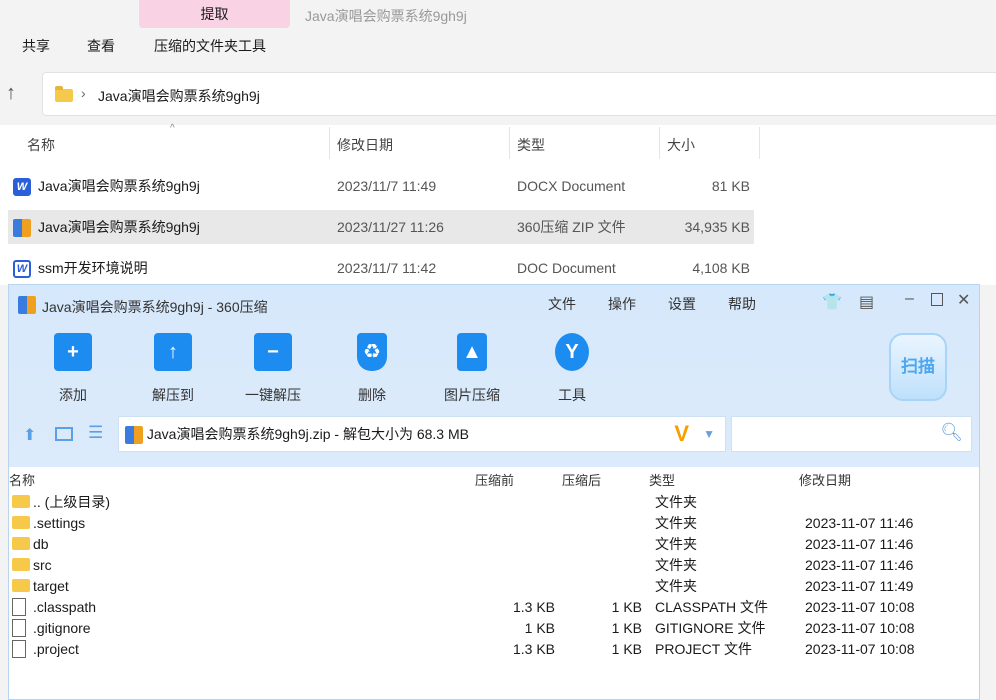 The height and width of the screenshot is (700, 996). What do you see at coordinates (937, 299) in the screenshot?
I see `maximize-icon` at bounding box center [937, 299].